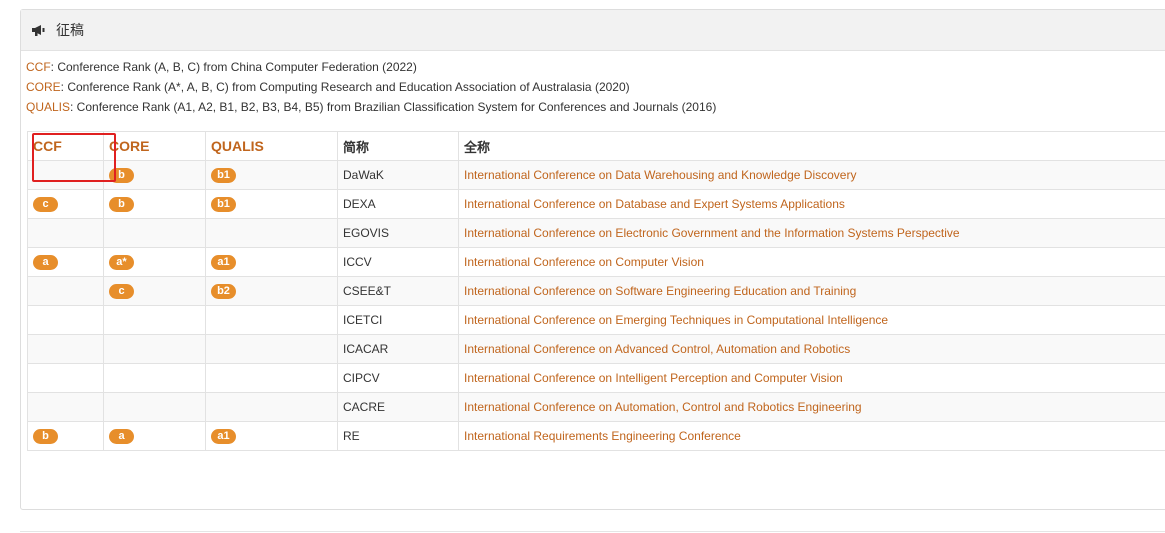 Image resolution: width=1165 pixels, height=533 pixels. Describe the element at coordinates (121, 262) in the screenshot. I see `core-rank-badge: a*` at that location.